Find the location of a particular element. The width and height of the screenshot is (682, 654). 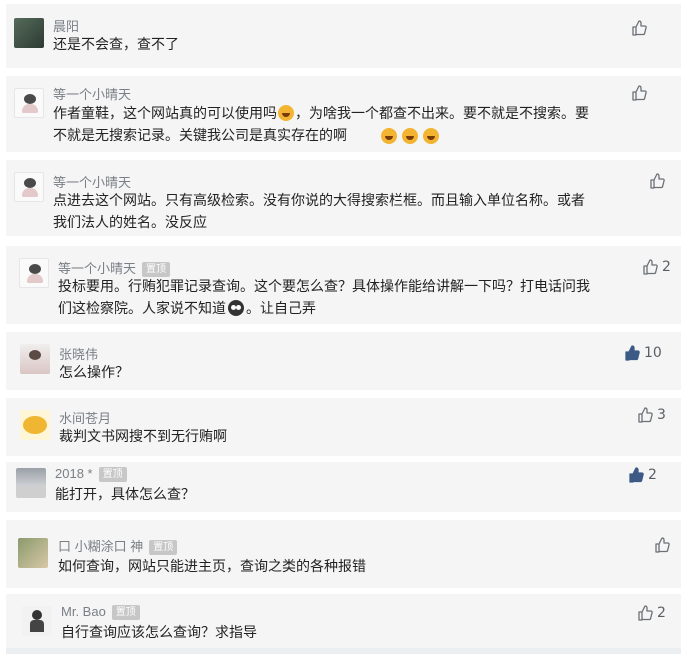

comment-text: 还是不会查，查不了 is located at coordinates (116, 45).